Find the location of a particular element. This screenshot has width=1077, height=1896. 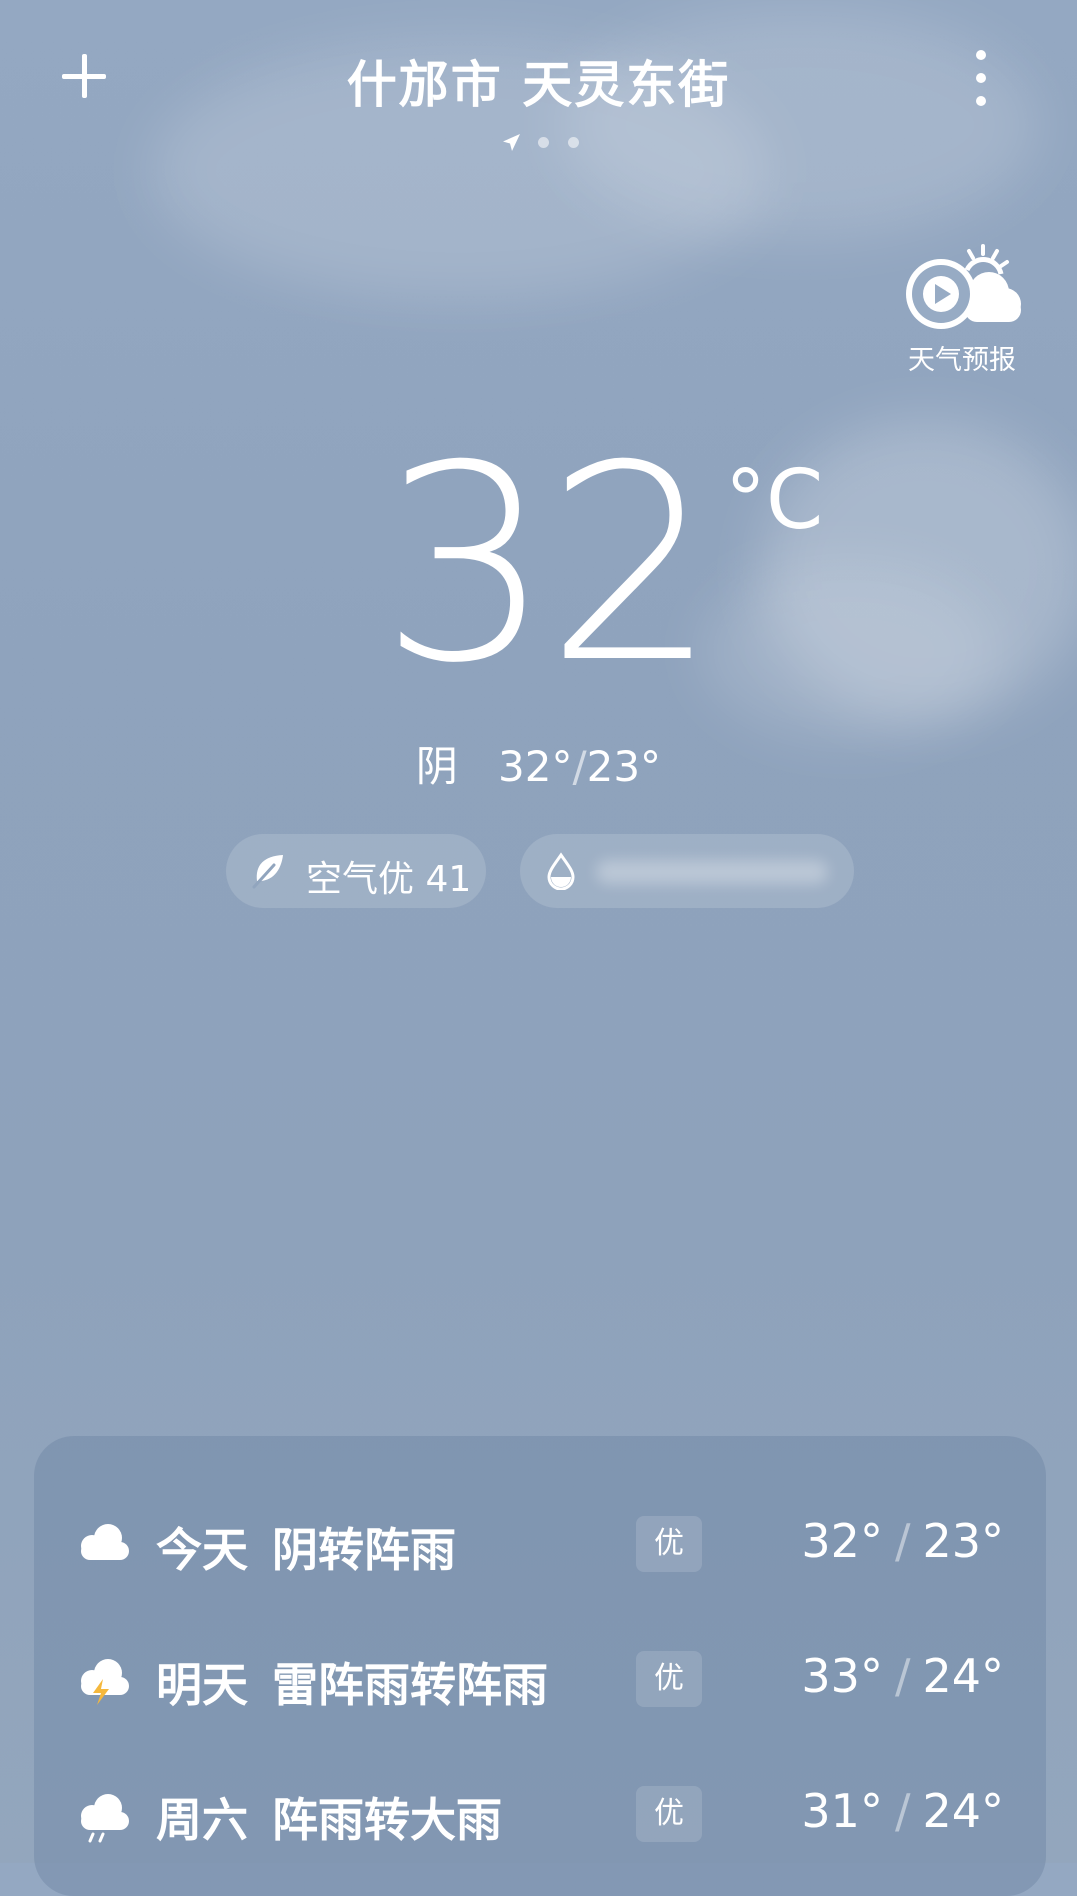

forecast-high: 31° is located at coordinates (842, 1811).